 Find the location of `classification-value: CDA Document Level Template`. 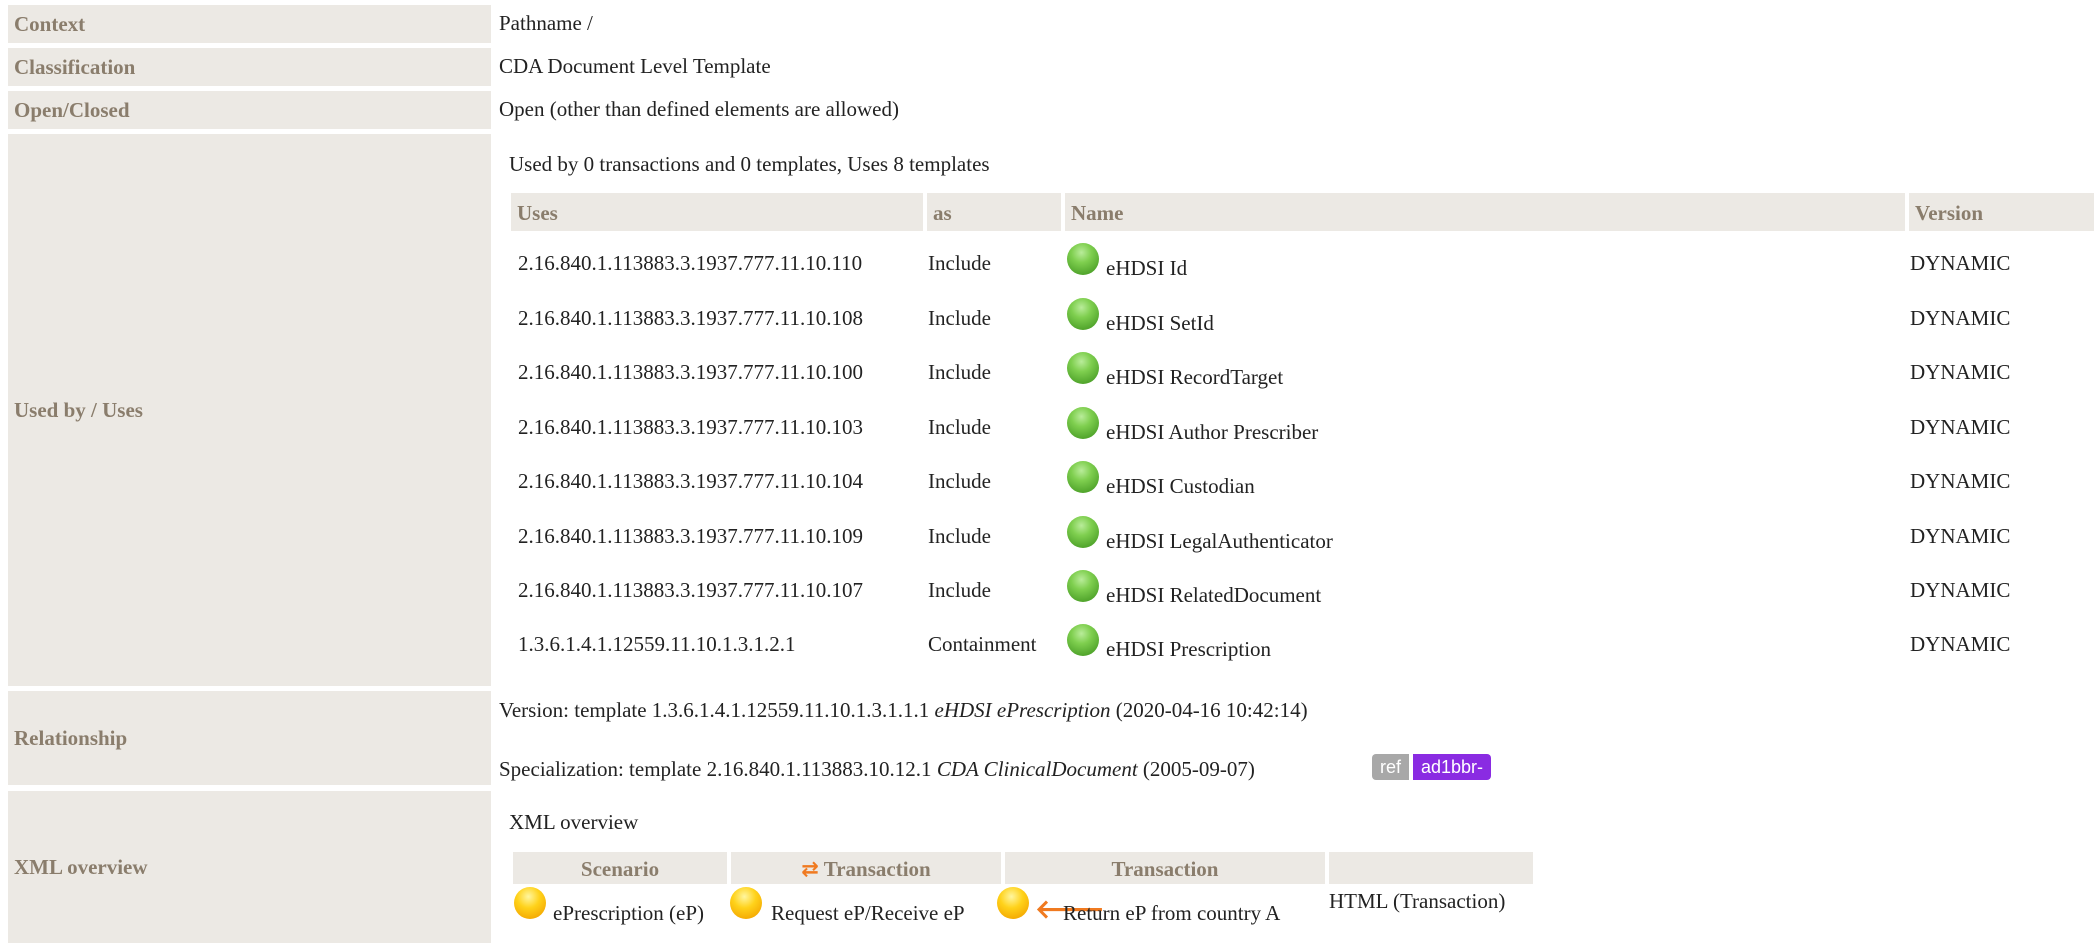

classification-value: CDA Document Level Template is located at coordinates (635, 66).